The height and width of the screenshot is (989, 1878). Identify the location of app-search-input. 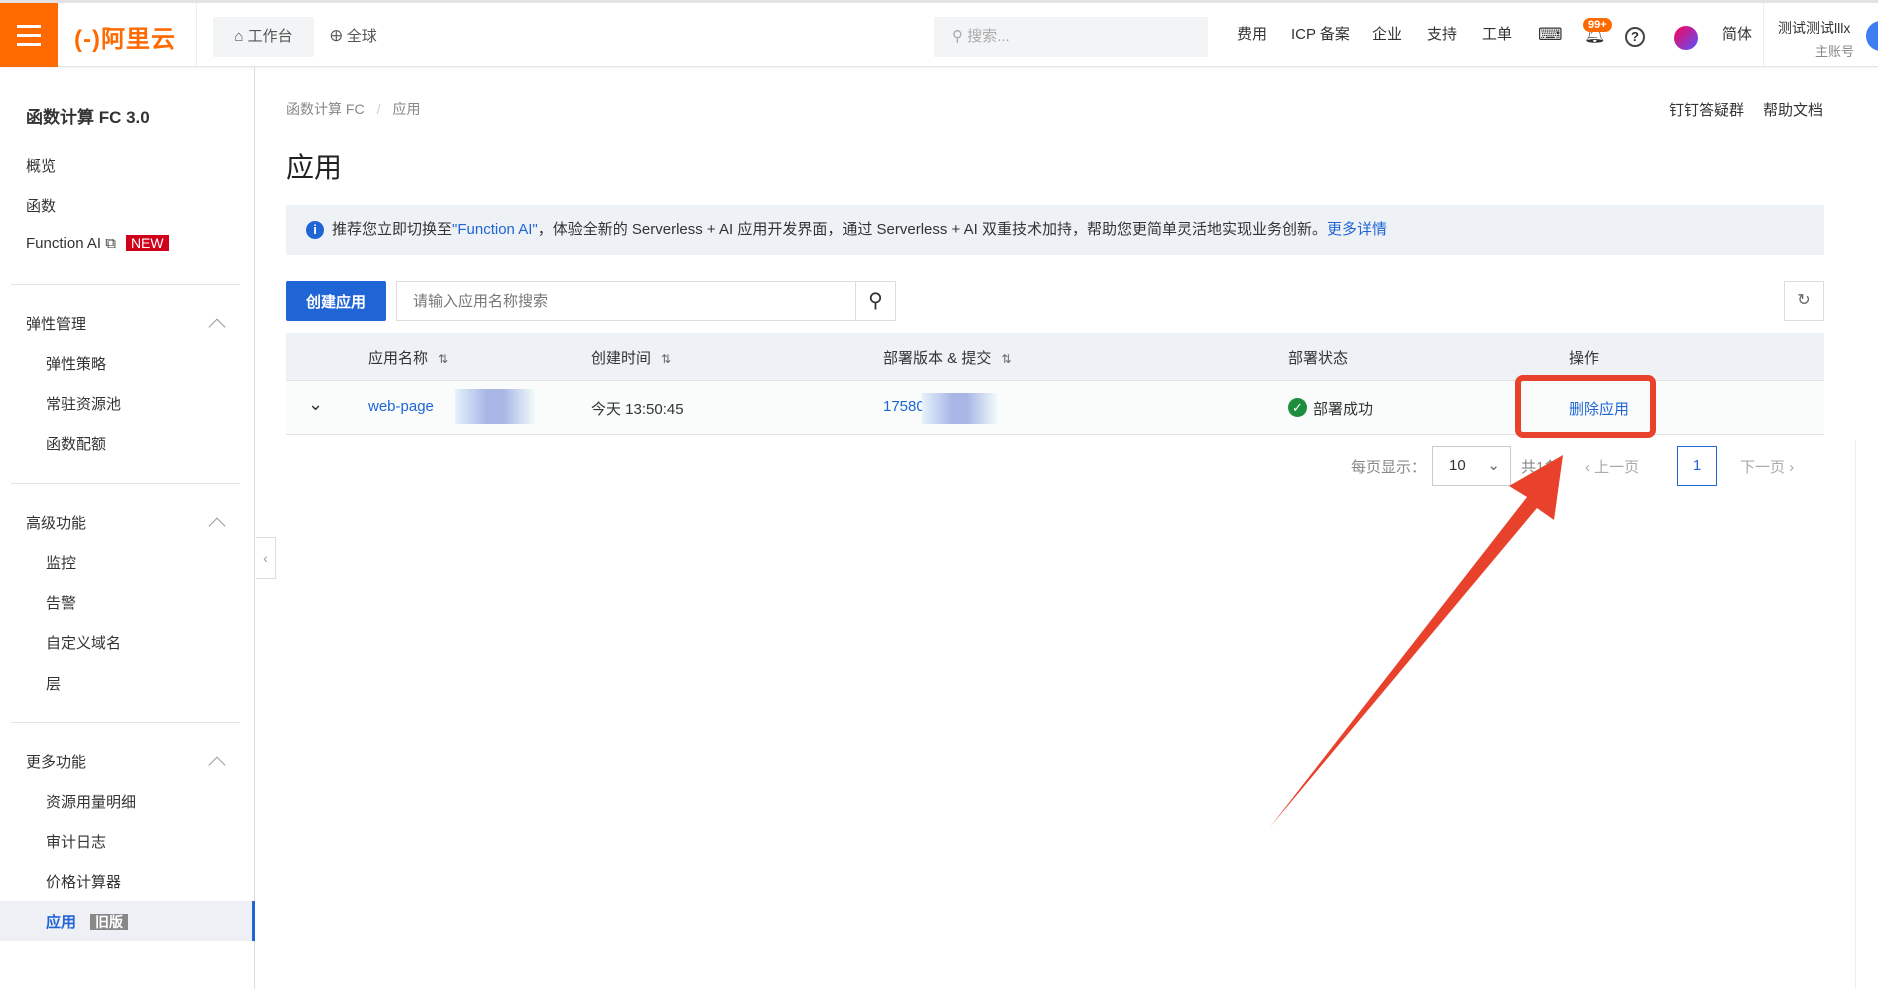
(646, 301).